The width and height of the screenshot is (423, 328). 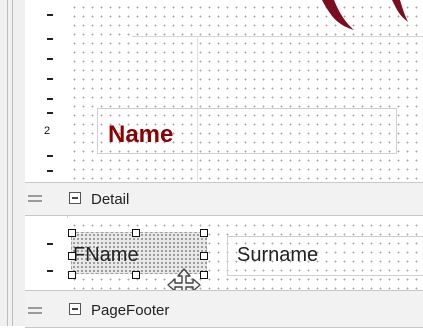 I want to click on ruler-number: 2, so click(x=47, y=131).